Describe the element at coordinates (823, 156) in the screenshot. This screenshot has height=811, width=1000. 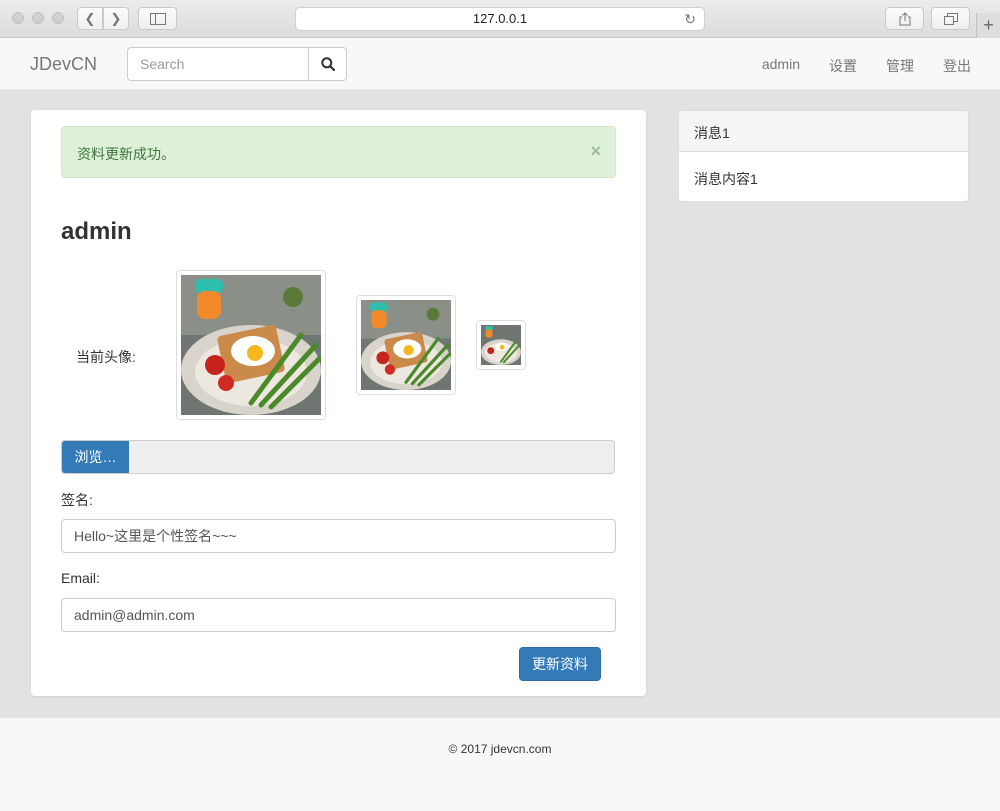
I see `message-panel: 消息1 消息内容1` at that location.